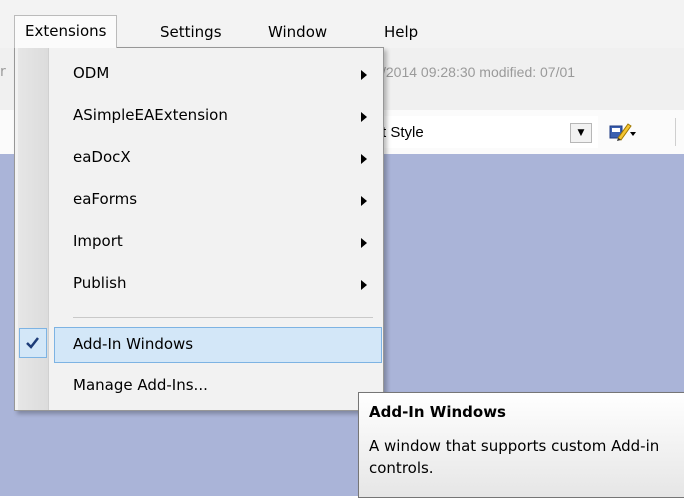 This screenshot has height=498, width=684. What do you see at coordinates (479, 72) in the screenshot?
I see `created-modified-info: /2014 09:28:30 modified: 07/01` at bounding box center [479, 72].